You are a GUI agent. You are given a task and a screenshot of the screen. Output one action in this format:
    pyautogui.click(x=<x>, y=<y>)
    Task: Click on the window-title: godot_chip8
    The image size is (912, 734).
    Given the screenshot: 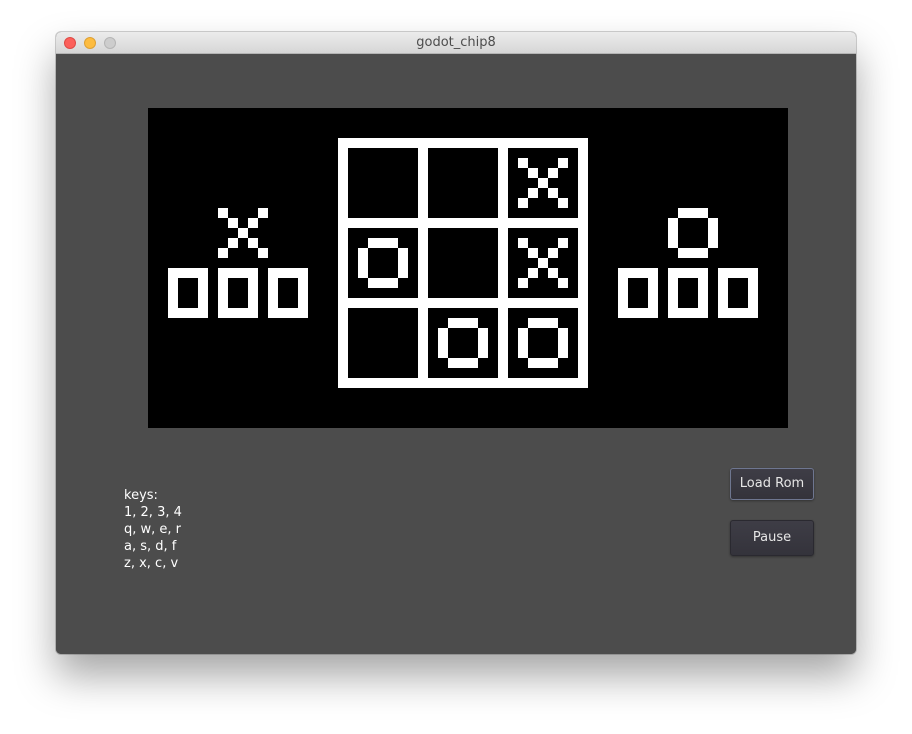 What is the action you would take?
    pyautogui.click(x=456, y=42)
    